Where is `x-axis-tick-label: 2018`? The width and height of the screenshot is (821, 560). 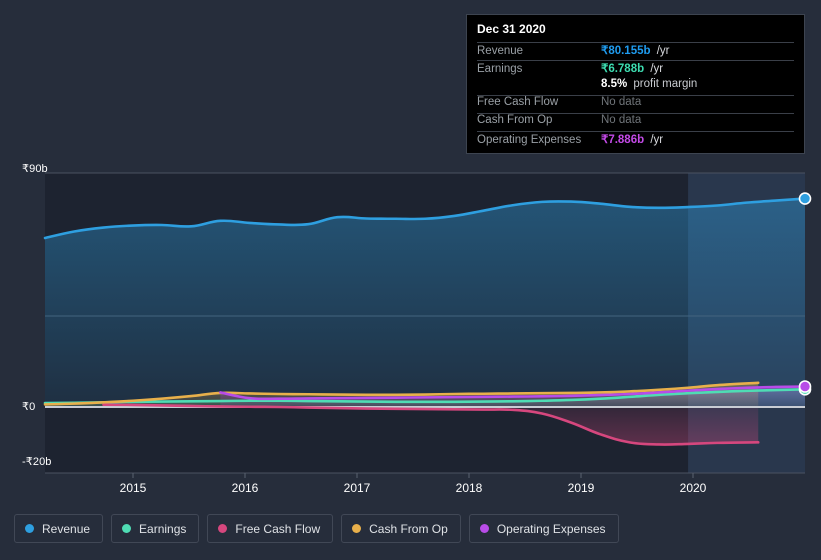
x-axis-tick-label: 2018 is located at coordinates (469, 488).